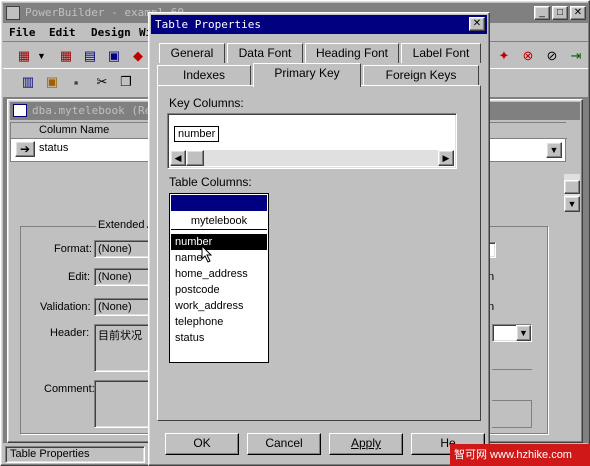 The height and width of the screenshot is (466, 590). I want to click on tab-foreign-keys: Foreign Keys, so click(421, 75).